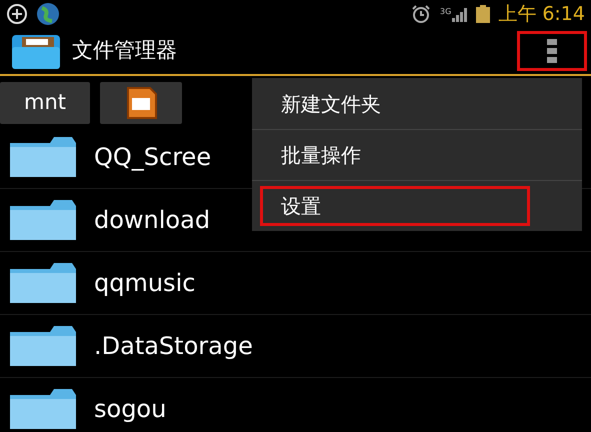  Describe the element at coordinates (124, 50) in the screenshot. I see `app-title: 文件管理器` at that location.